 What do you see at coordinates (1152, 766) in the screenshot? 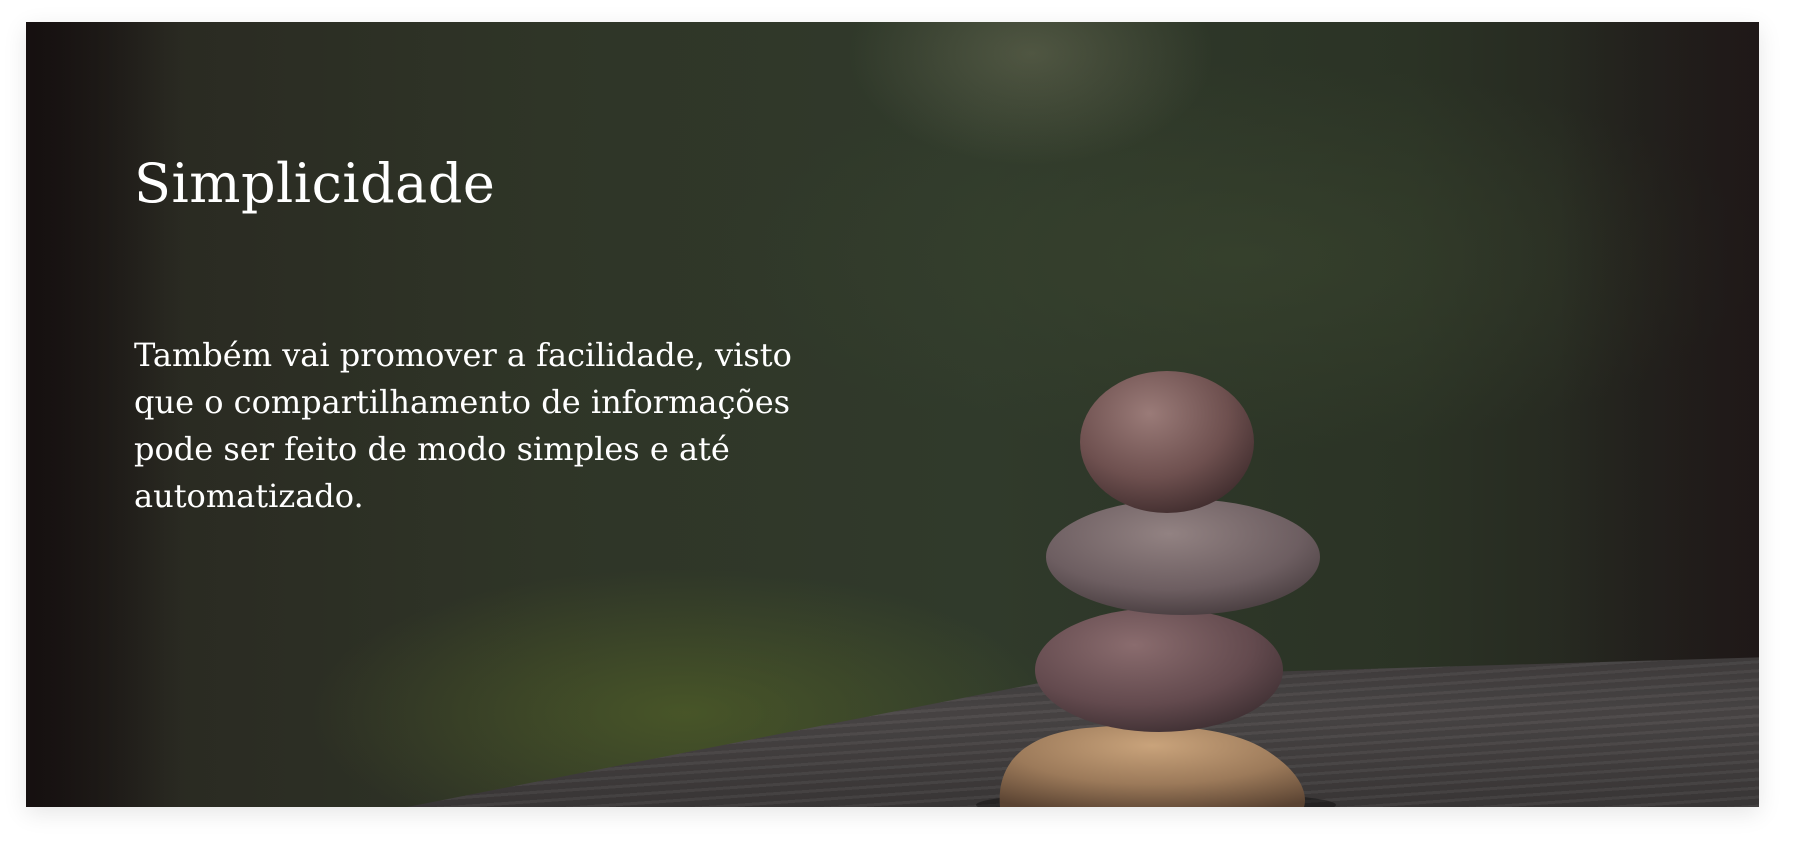
I see `bottom-stone` at bounding box center [1152, 766].